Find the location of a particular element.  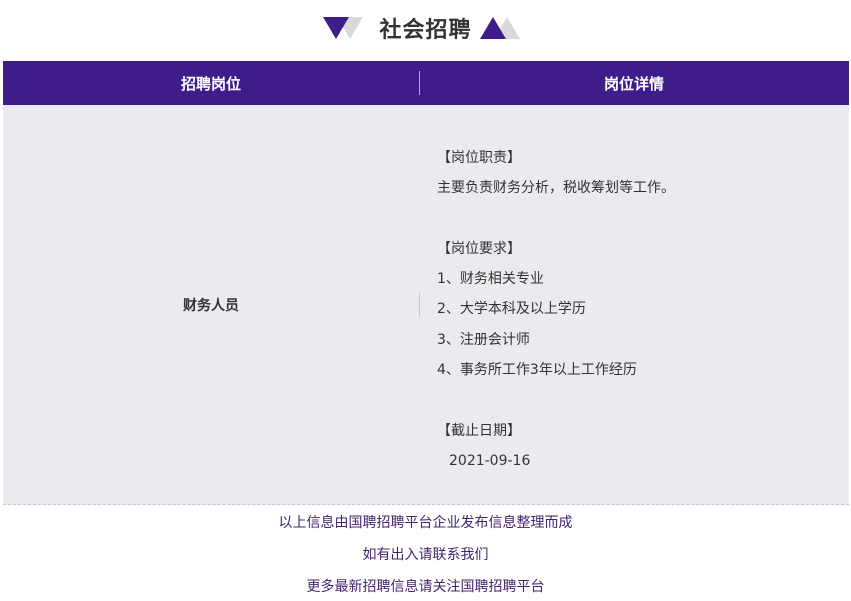

requirement-item: 2、大学本科及以上学历 is located at coordinates (511, 309).